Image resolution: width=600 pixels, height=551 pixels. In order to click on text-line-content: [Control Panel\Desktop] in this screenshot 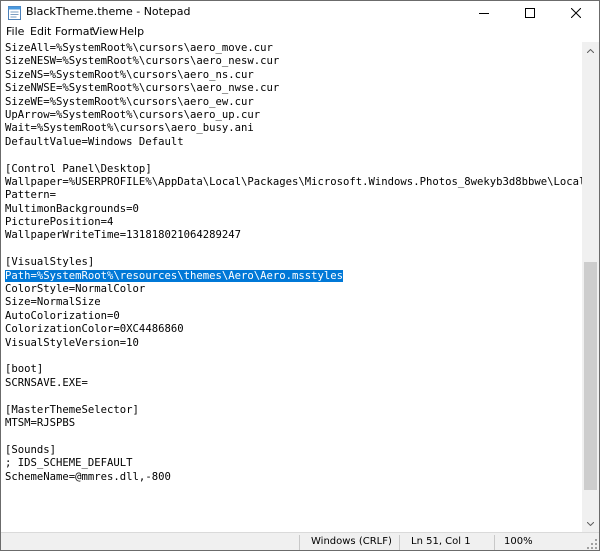, I will do `click(78, 168)`.